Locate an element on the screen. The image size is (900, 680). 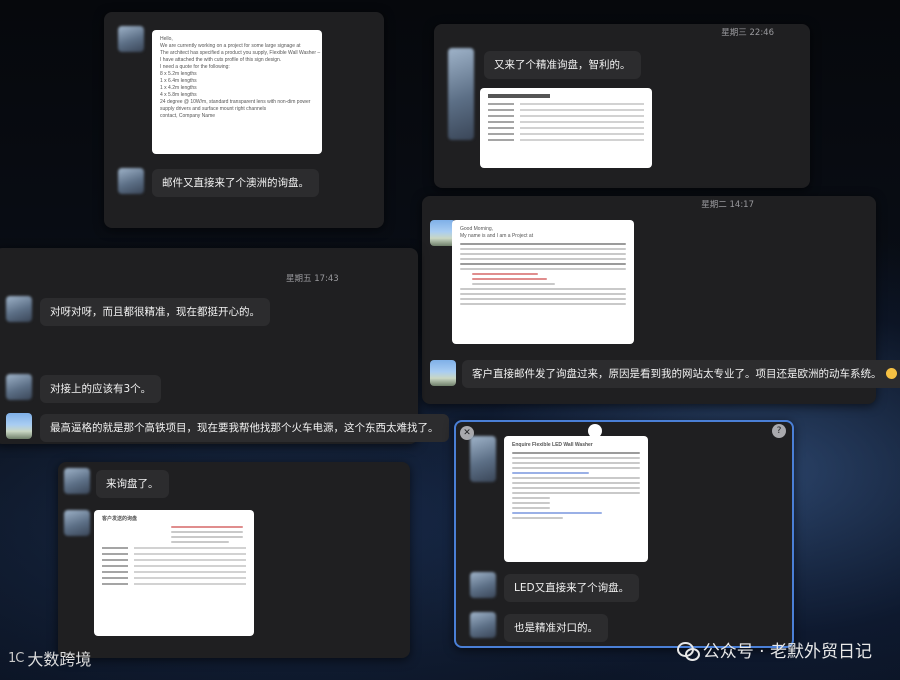
chat-panel-inquiry: 来询盘了。 客户发送的询盘 is located at coordinates (234, 560).